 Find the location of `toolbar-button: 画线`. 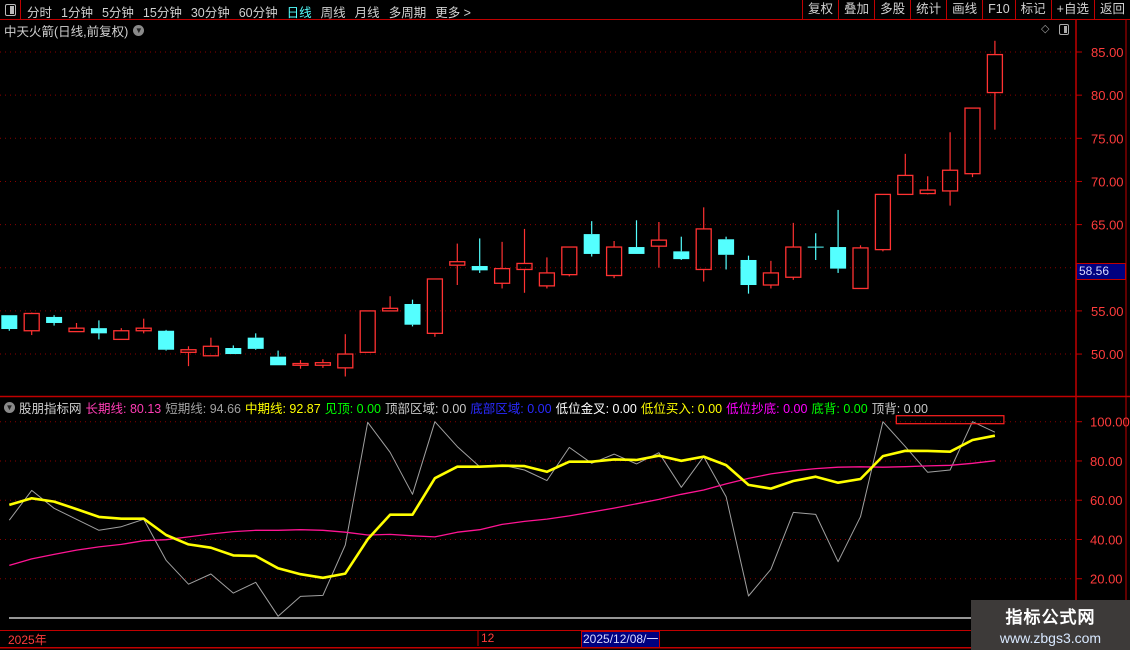

toolbar-button: 画线 is located at coordinates (964, 9).